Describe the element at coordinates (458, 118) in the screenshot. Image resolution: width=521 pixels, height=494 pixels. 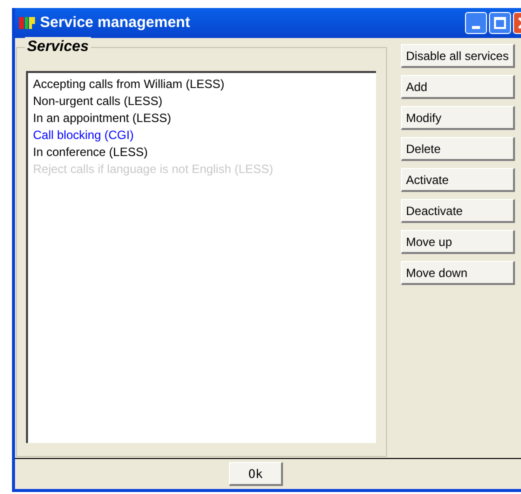
I see `action-button: Modify` at that location.